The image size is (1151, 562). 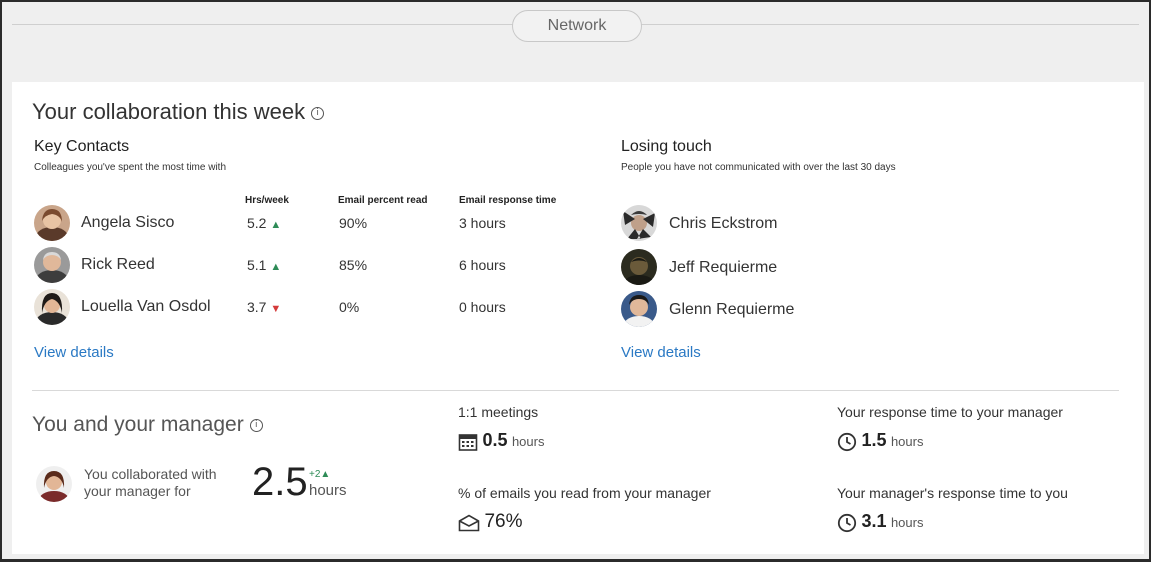 What do you see at coordinates (723, 224) in the screenshot?
I see `losing-touch-name: Chris Eckstrom` at bounding box center [723, 224].